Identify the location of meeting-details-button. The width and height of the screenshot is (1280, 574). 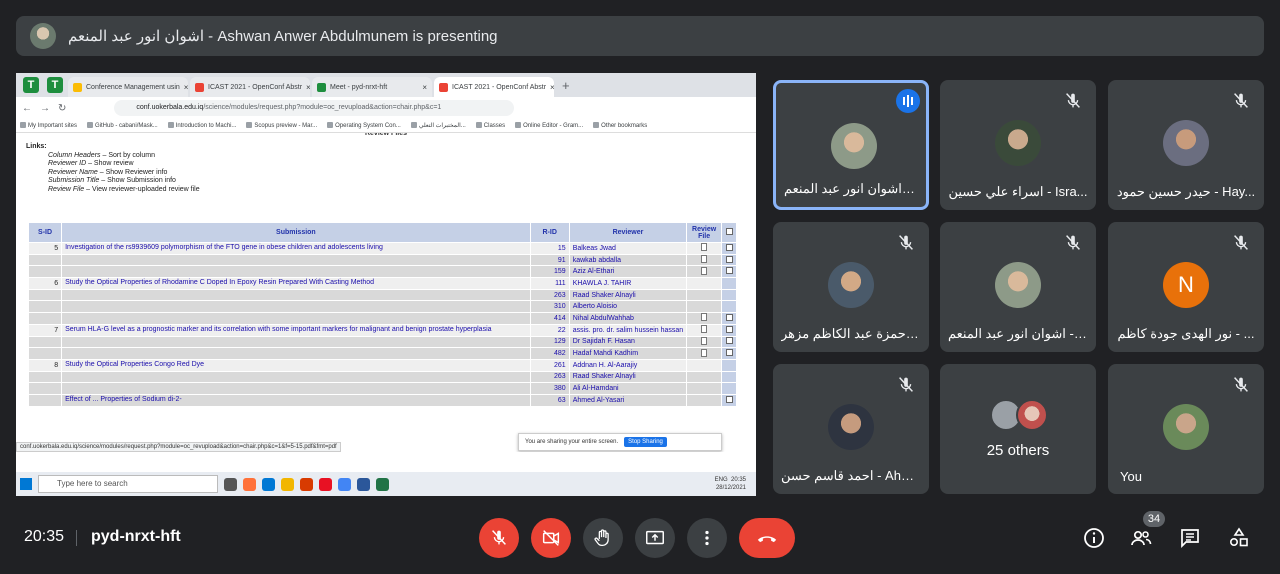
(1094, 538).